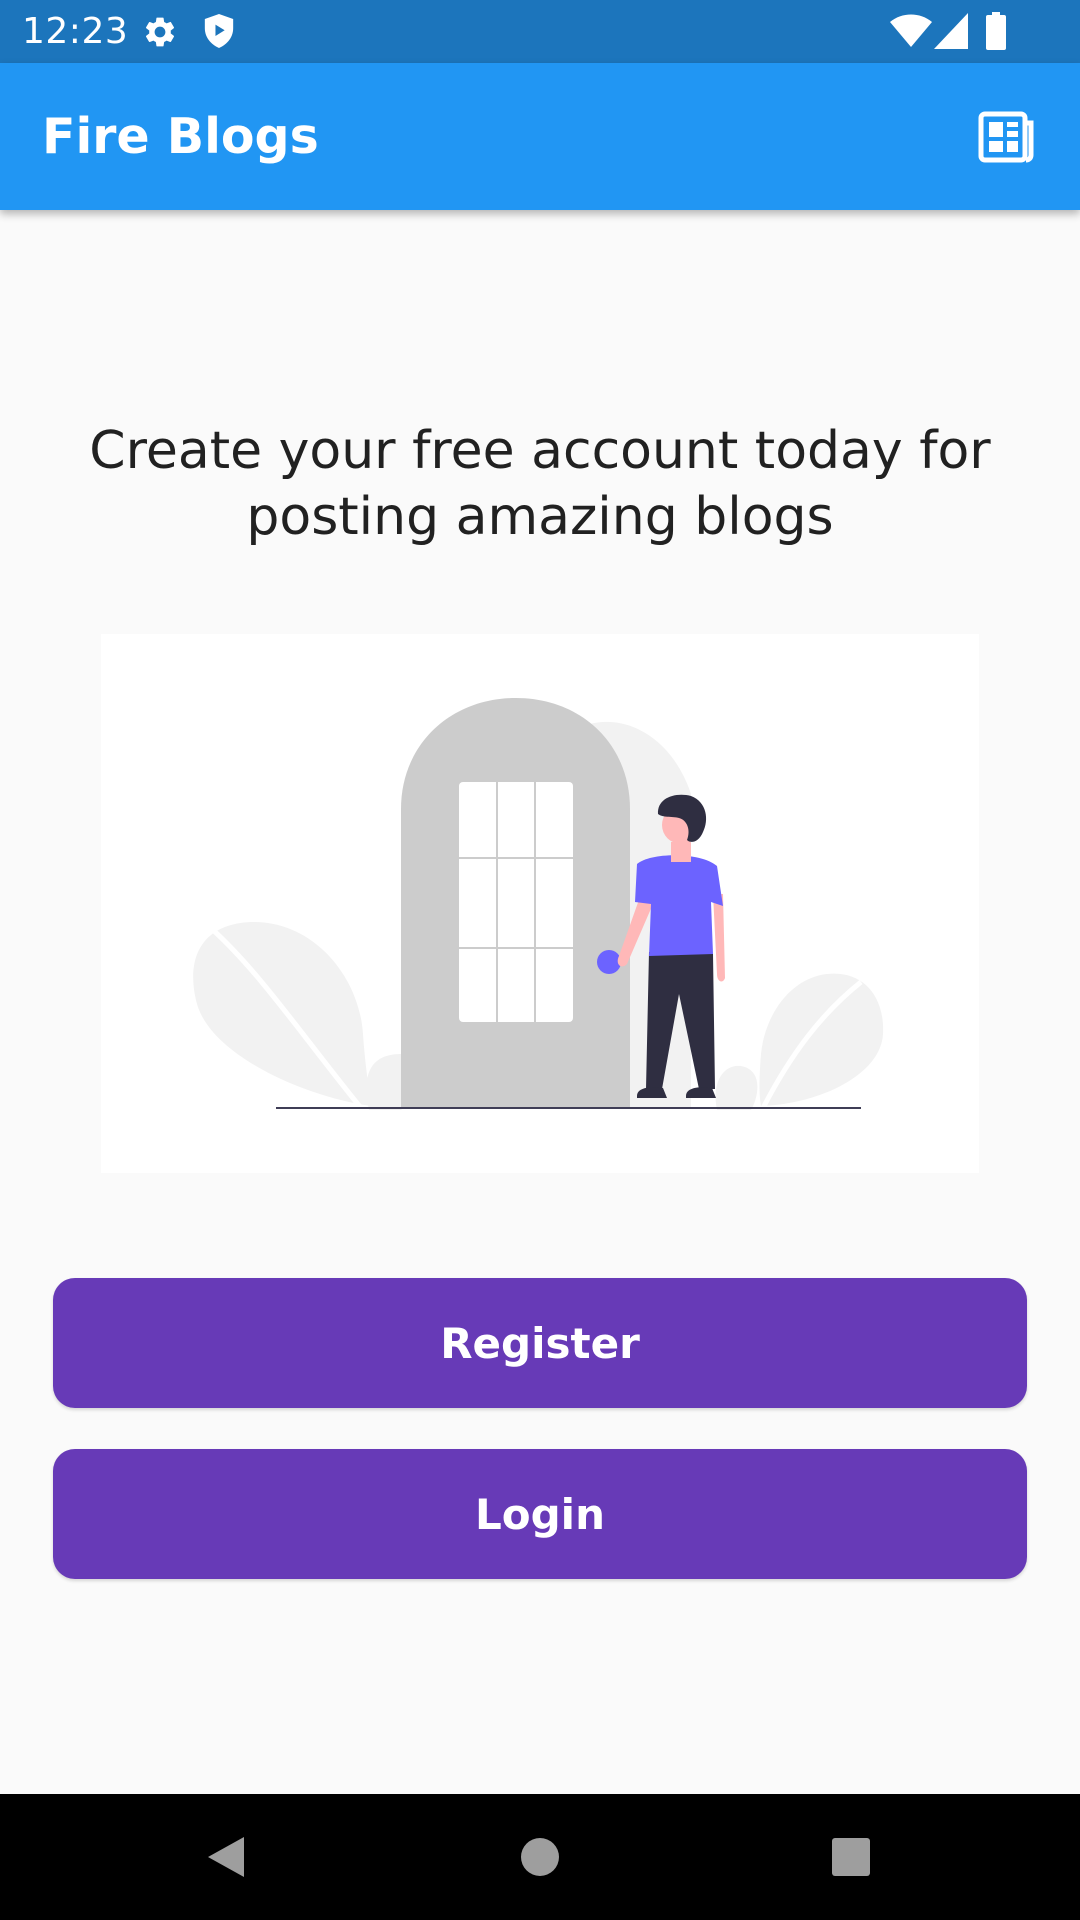 The width and height of the screenshot is (1080, 1920). I want to click on newspaper-icon, so click(1006, 137).